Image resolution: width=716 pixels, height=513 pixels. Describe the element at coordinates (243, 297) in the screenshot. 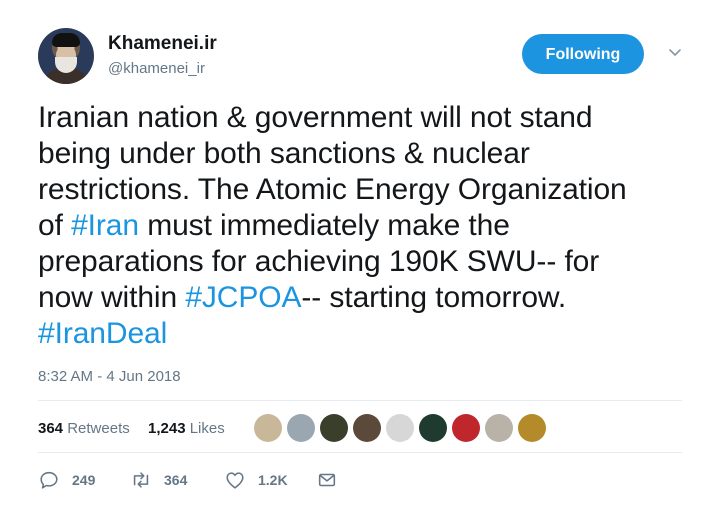

I see `hashtag-link: #JCPOA` at that location.